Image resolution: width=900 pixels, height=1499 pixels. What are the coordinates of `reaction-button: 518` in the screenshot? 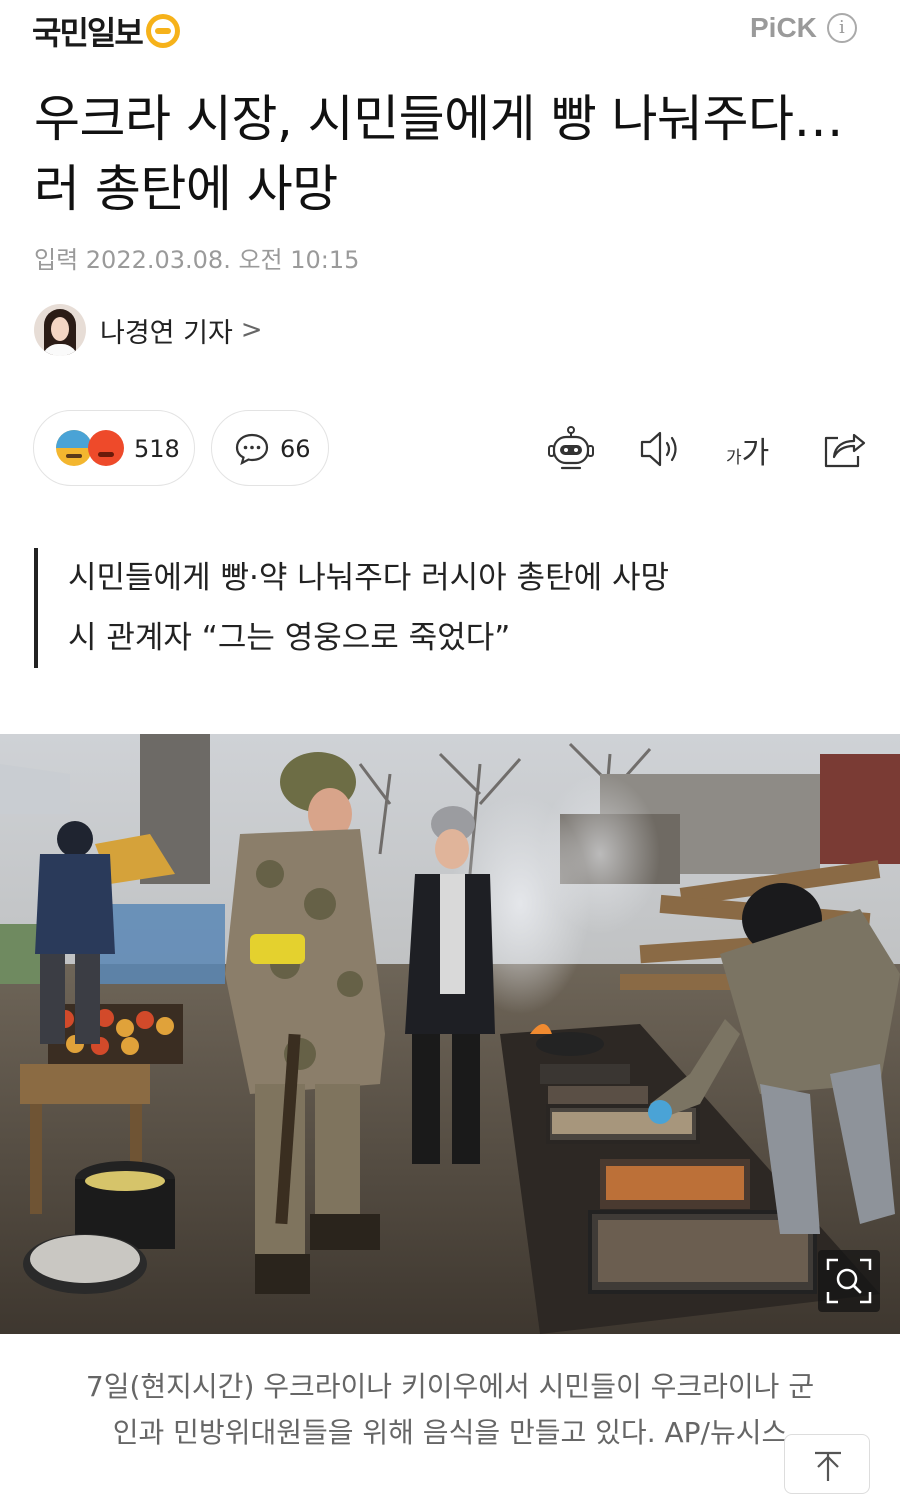 It's located at (114, 448).